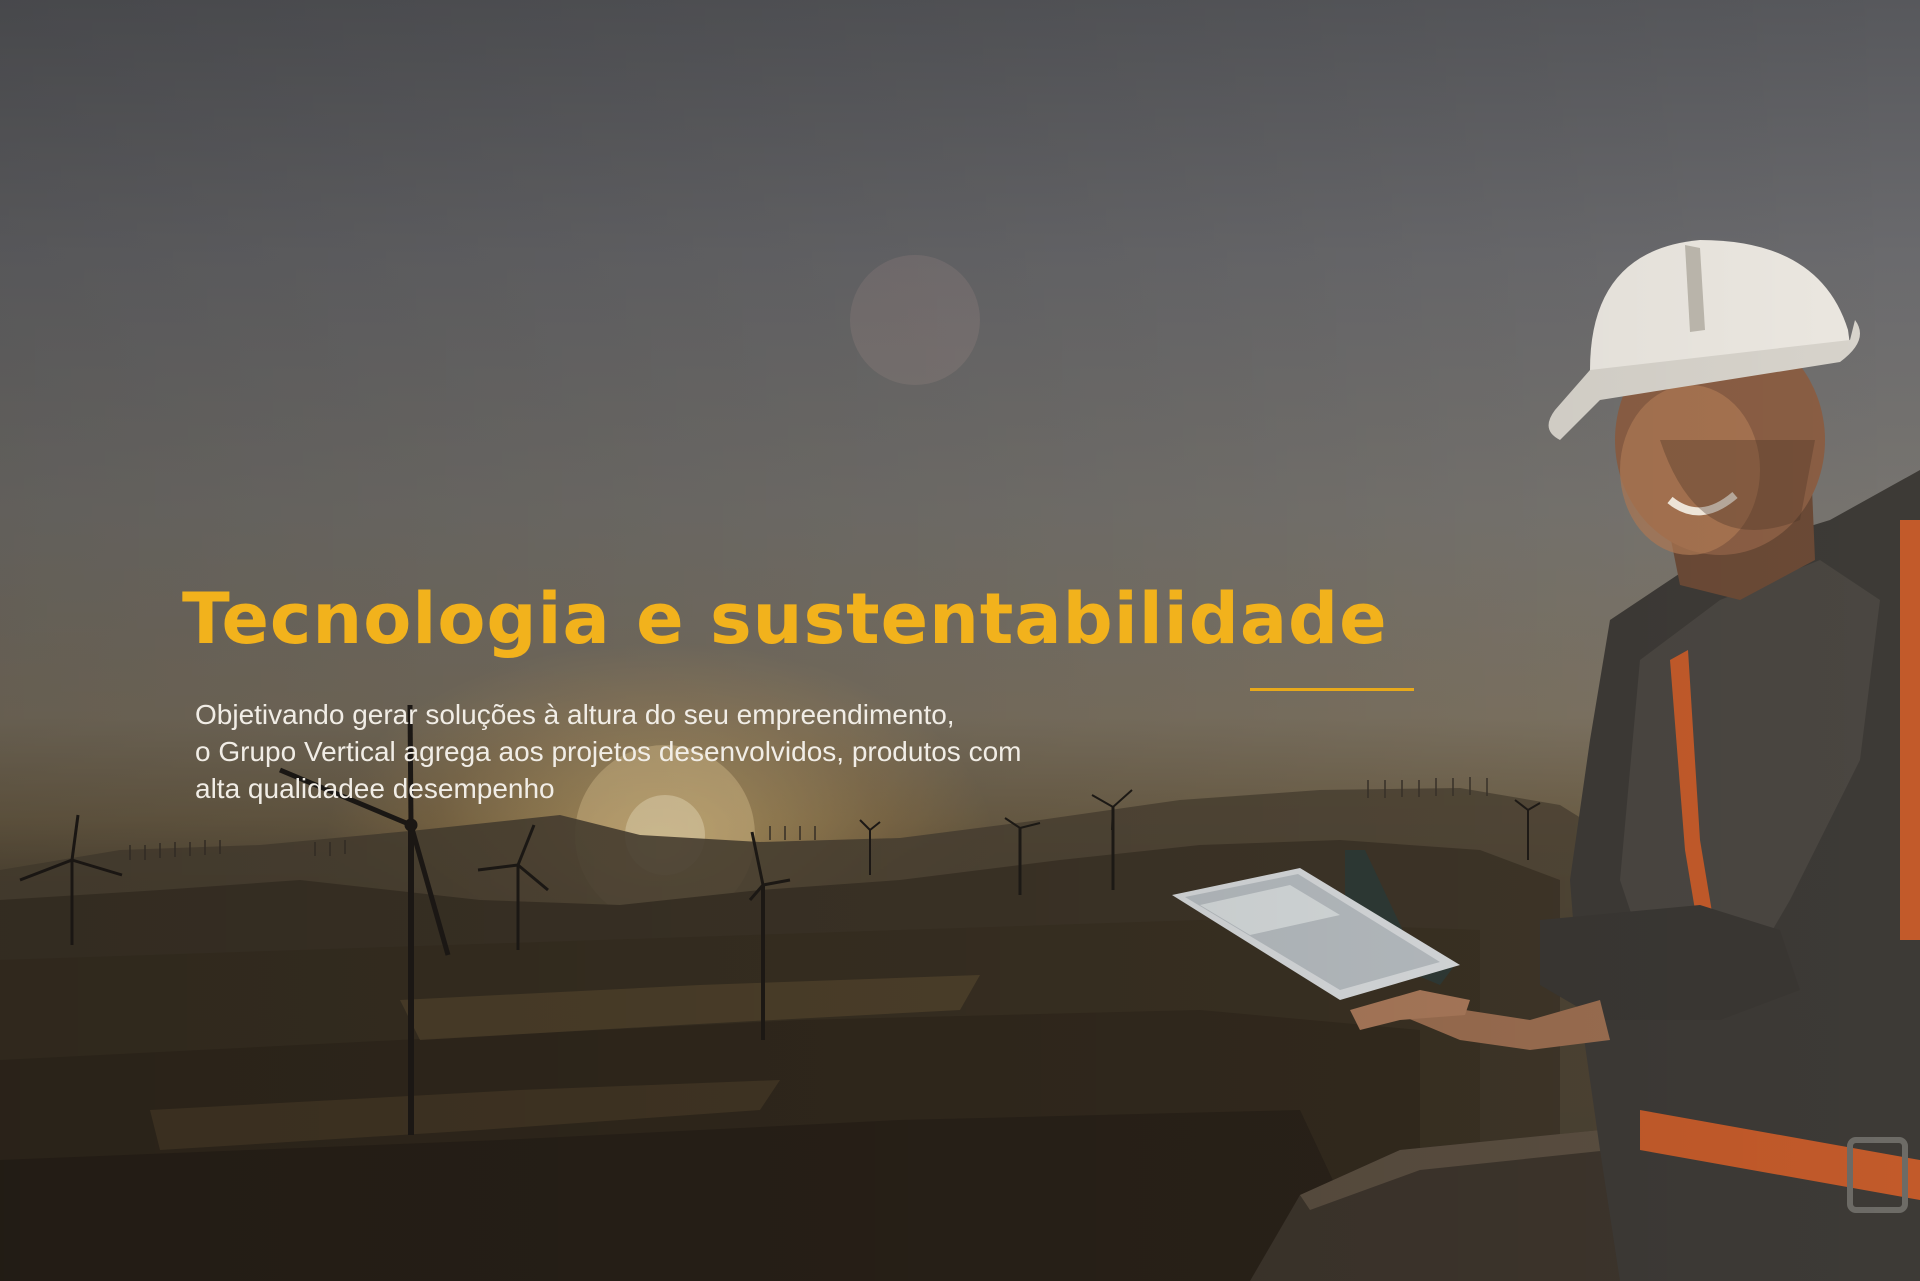 Image resolution: width=1920 pixels, height=1281 pixels. What do you see at coordinates (375, 788) in the screenshot?
I see `hero-description-line: alta qualidadee desempenho` at bounding box center [375, 788].